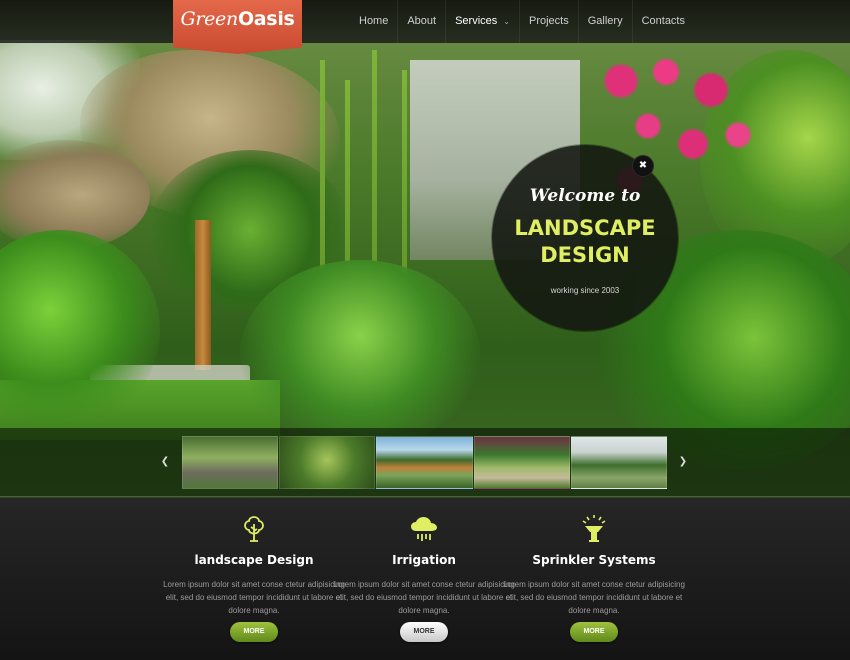 The image size is (850, 660). I want to click on nav-item-contacts: Contacts, so click(662, 21).